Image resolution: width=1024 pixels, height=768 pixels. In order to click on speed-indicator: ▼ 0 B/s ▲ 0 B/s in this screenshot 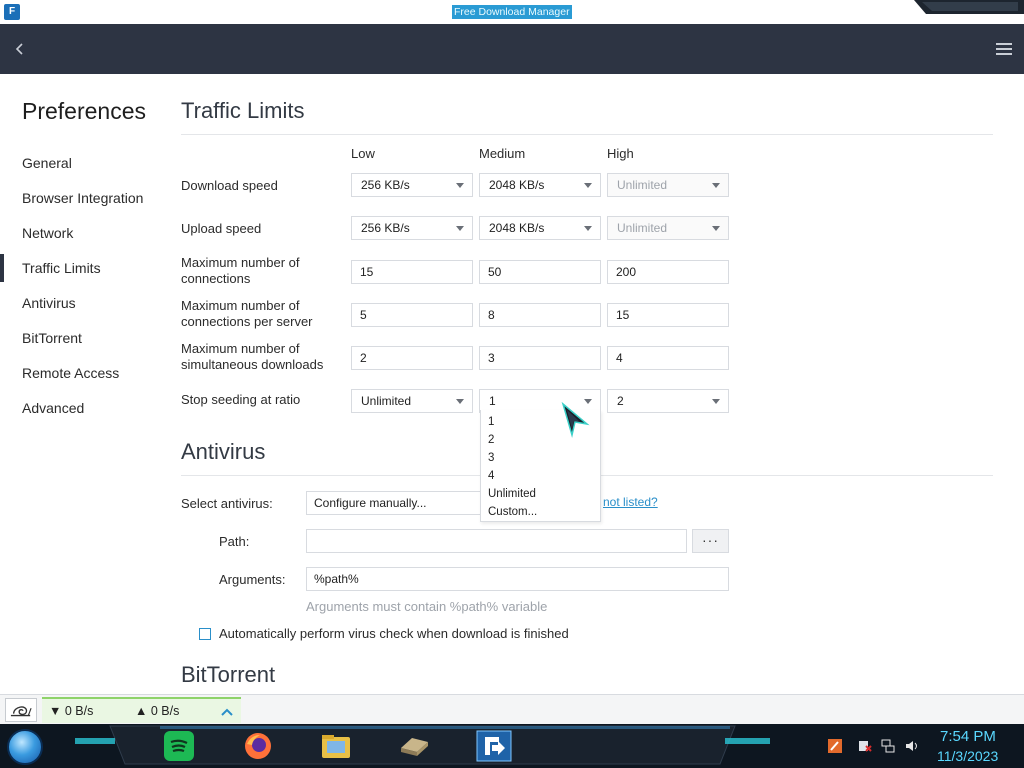, I will do `click(141, 710)`.